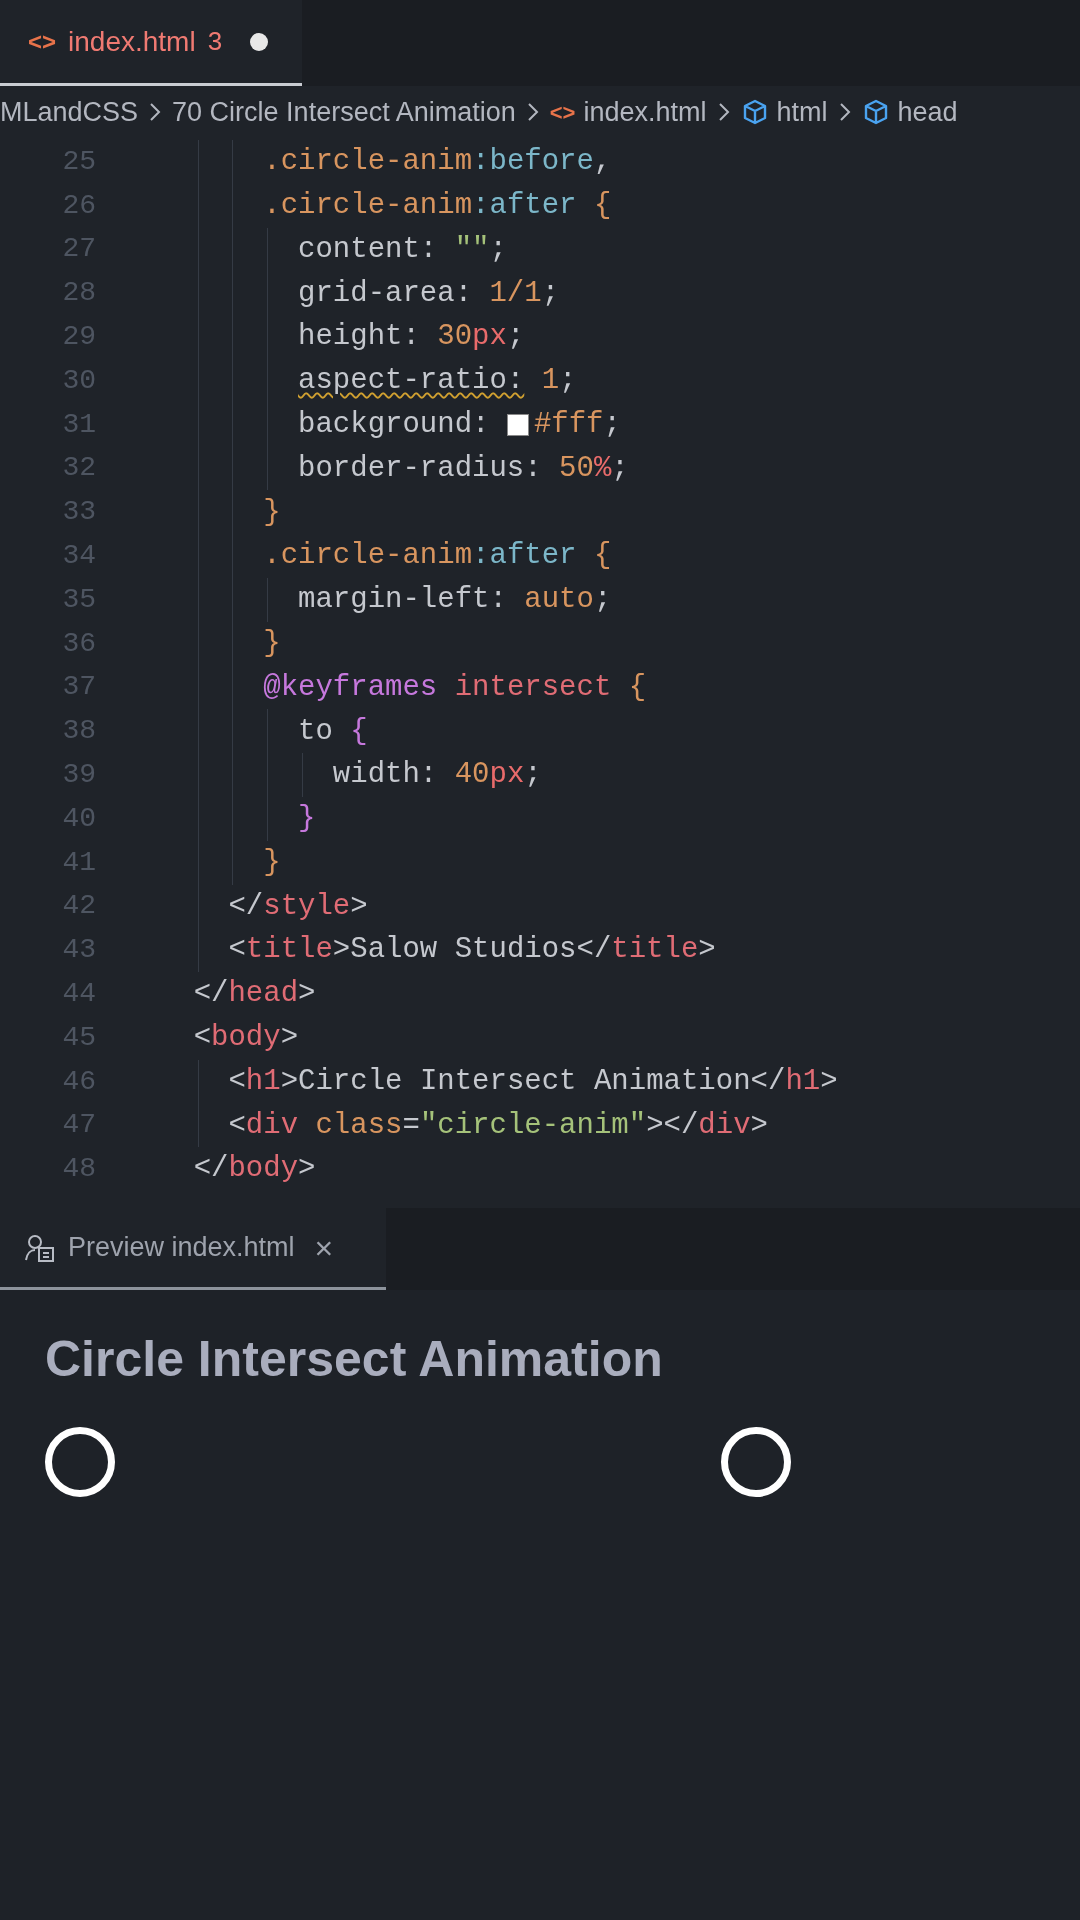  What do you see at coordinates (402, 249) in the screenshot?
I see `code-line: content: "";` at bounding box center [402, 249].